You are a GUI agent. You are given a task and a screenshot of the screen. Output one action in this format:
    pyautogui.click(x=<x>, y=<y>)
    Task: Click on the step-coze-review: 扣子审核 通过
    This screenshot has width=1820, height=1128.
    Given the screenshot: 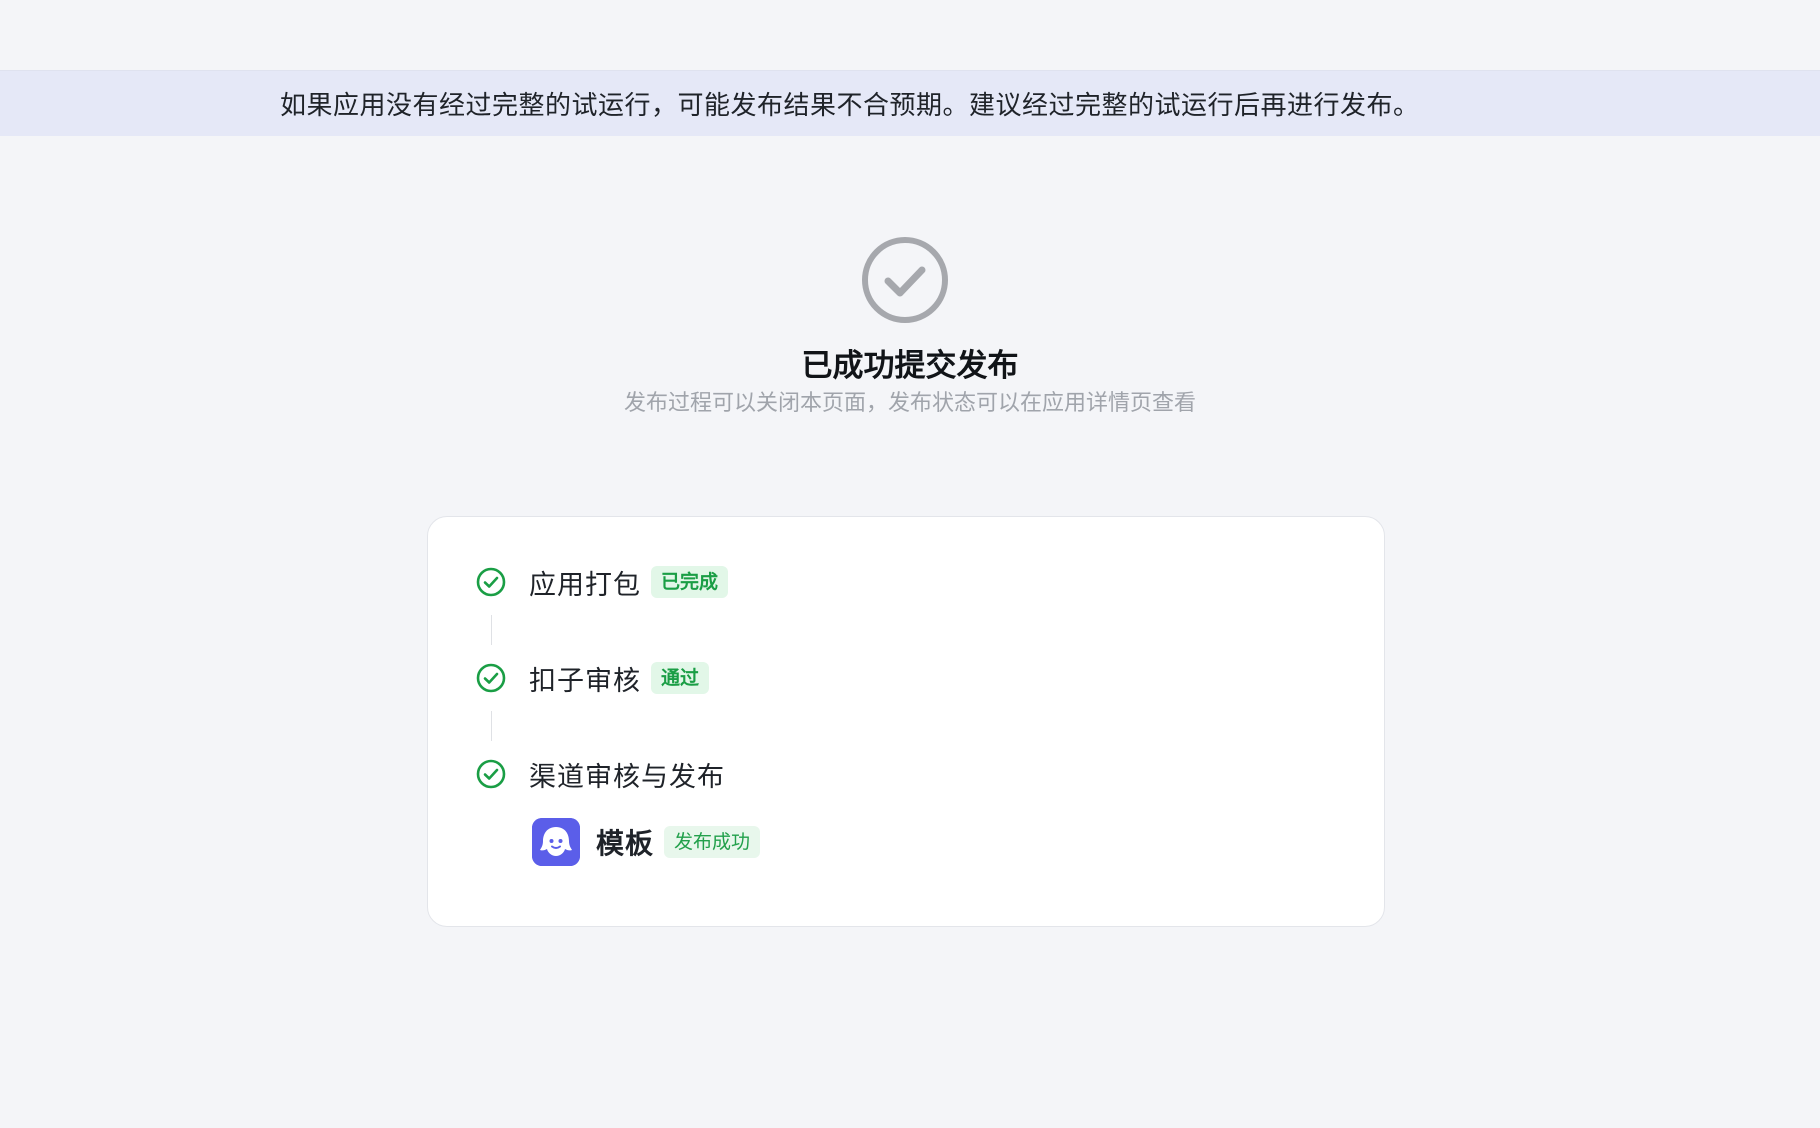 What is the action you would take?
    pyautogui.click(x=592, y=678)
    